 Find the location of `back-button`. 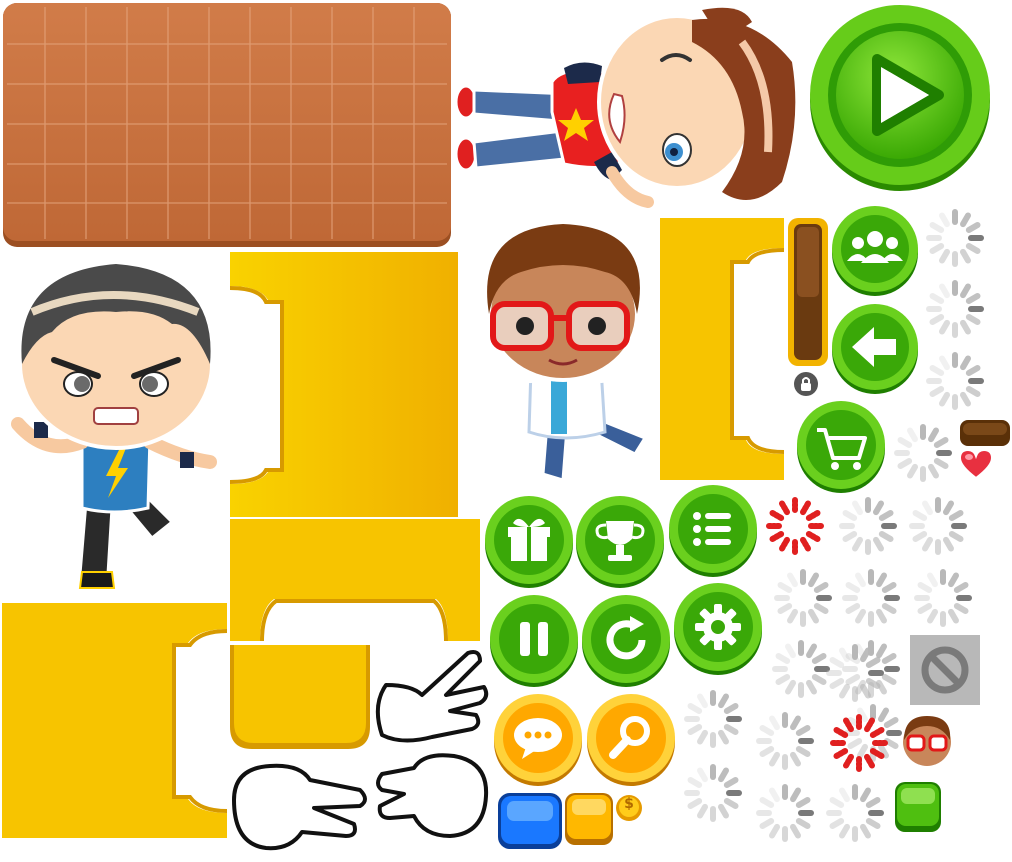

back-button is located at coordinates (875, 348).